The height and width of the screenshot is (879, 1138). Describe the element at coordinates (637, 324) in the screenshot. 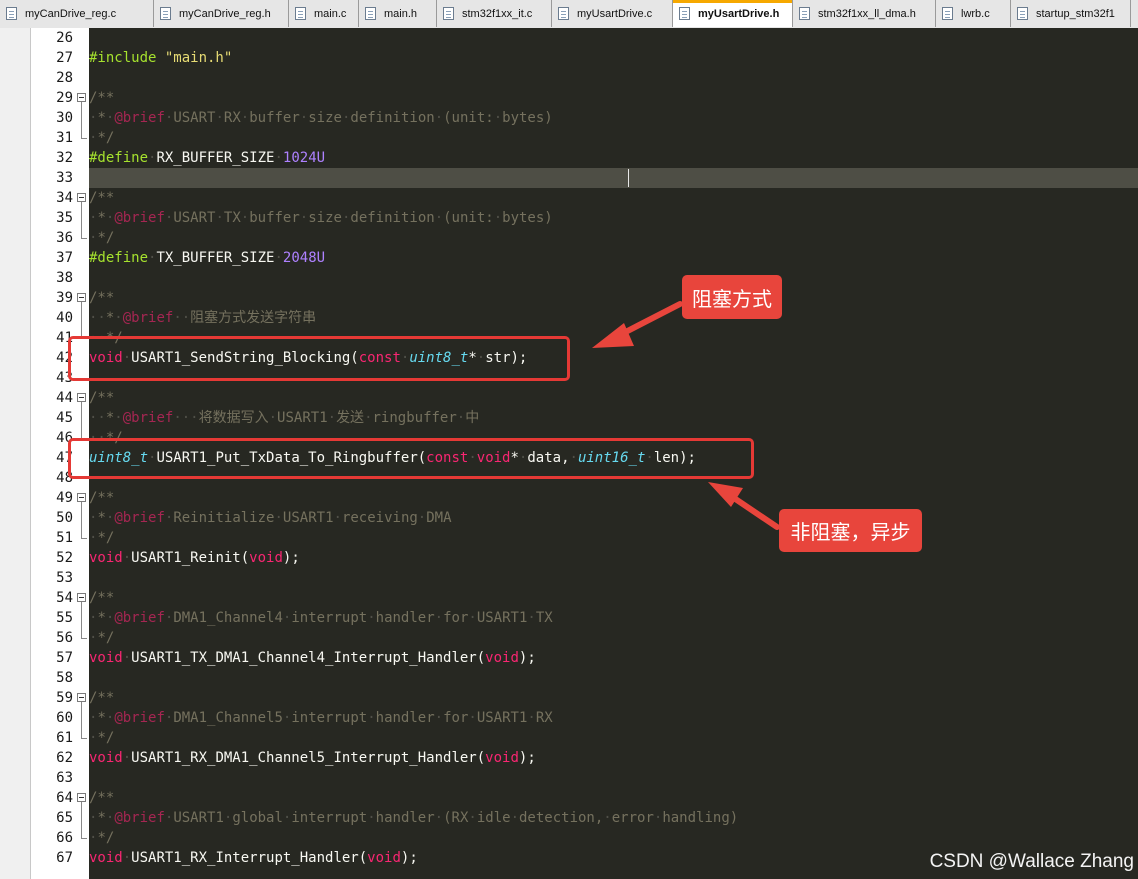

I see `blocking-arrow` at that location.